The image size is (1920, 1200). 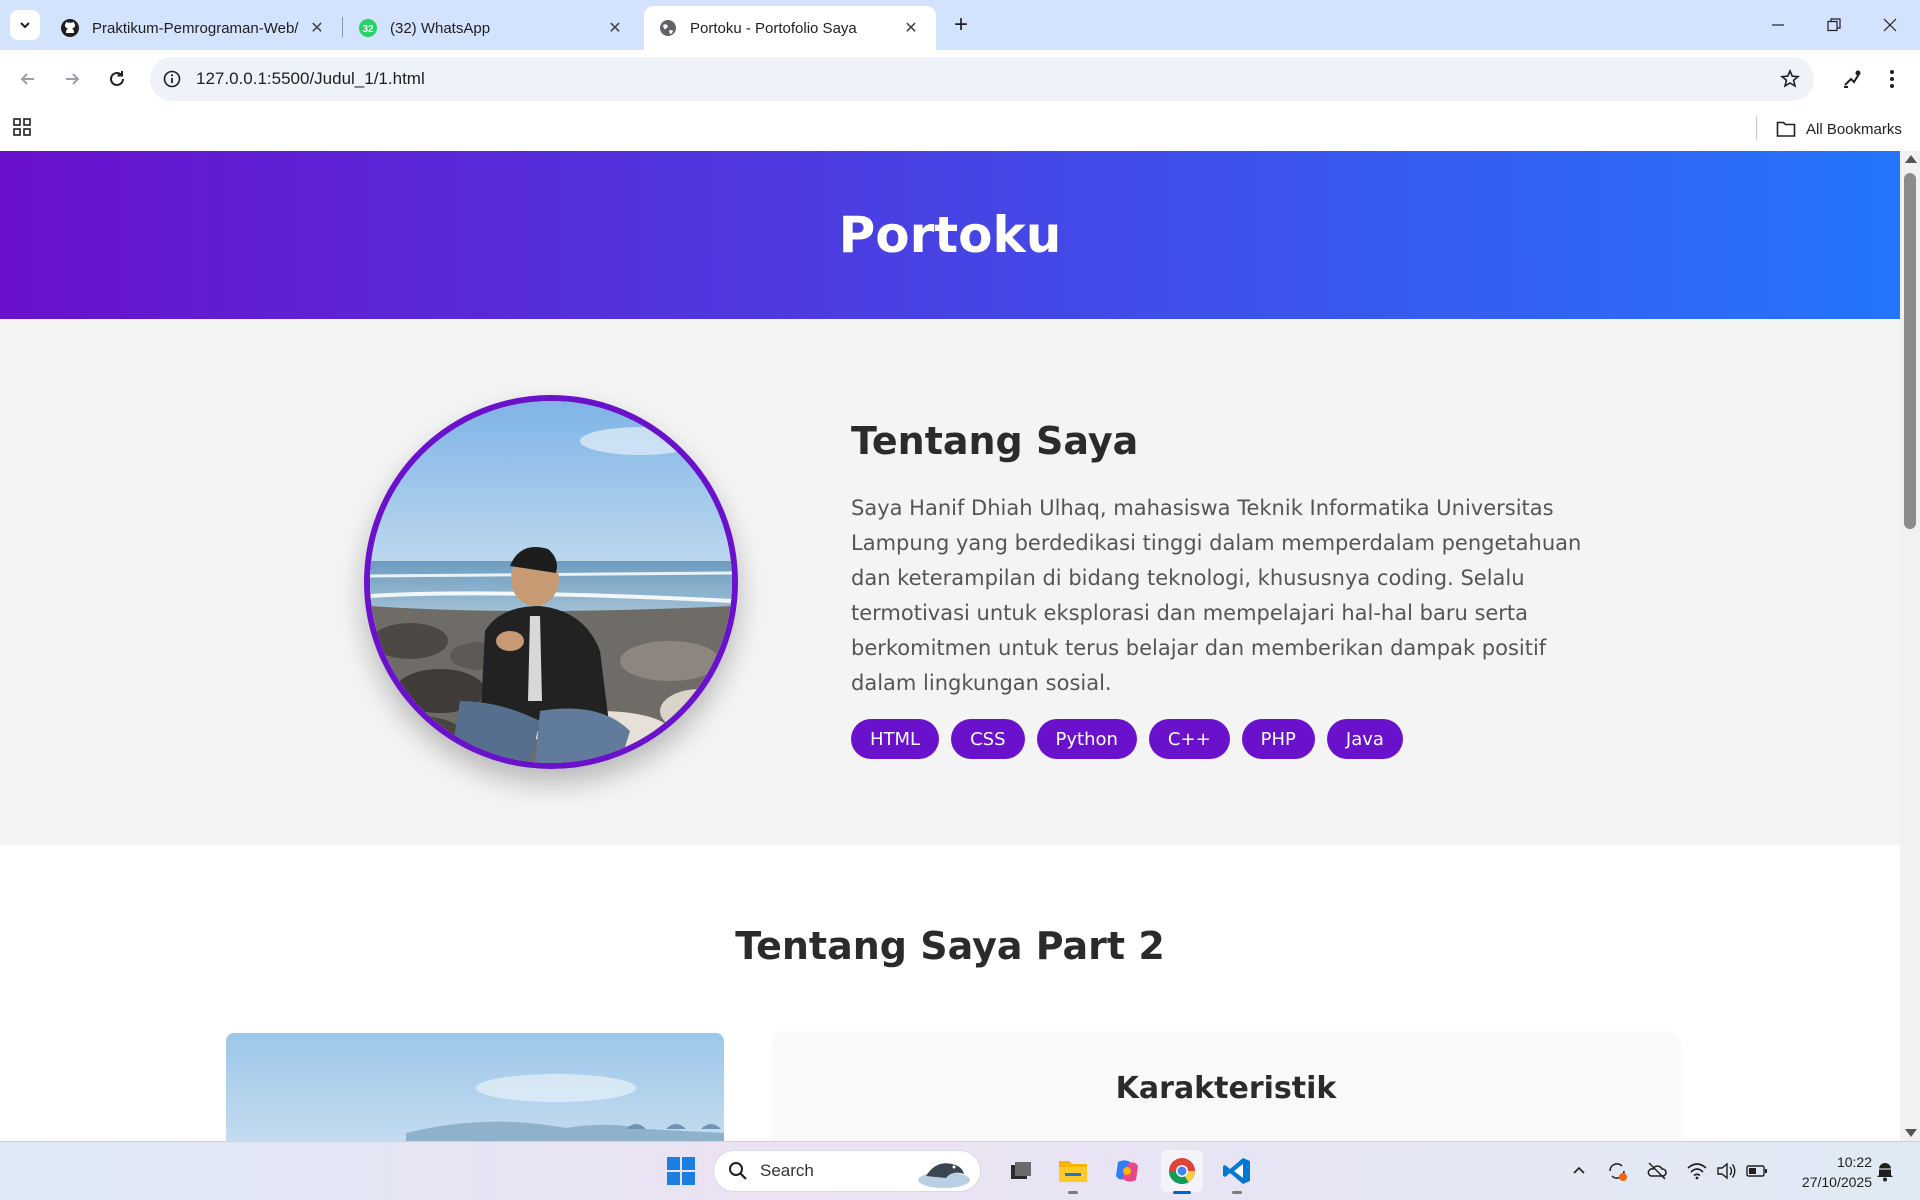 What do you see at coordinates (787, 1170) in the screenshot?
I see `search-label: Search` at bounding box center [787, 1170].